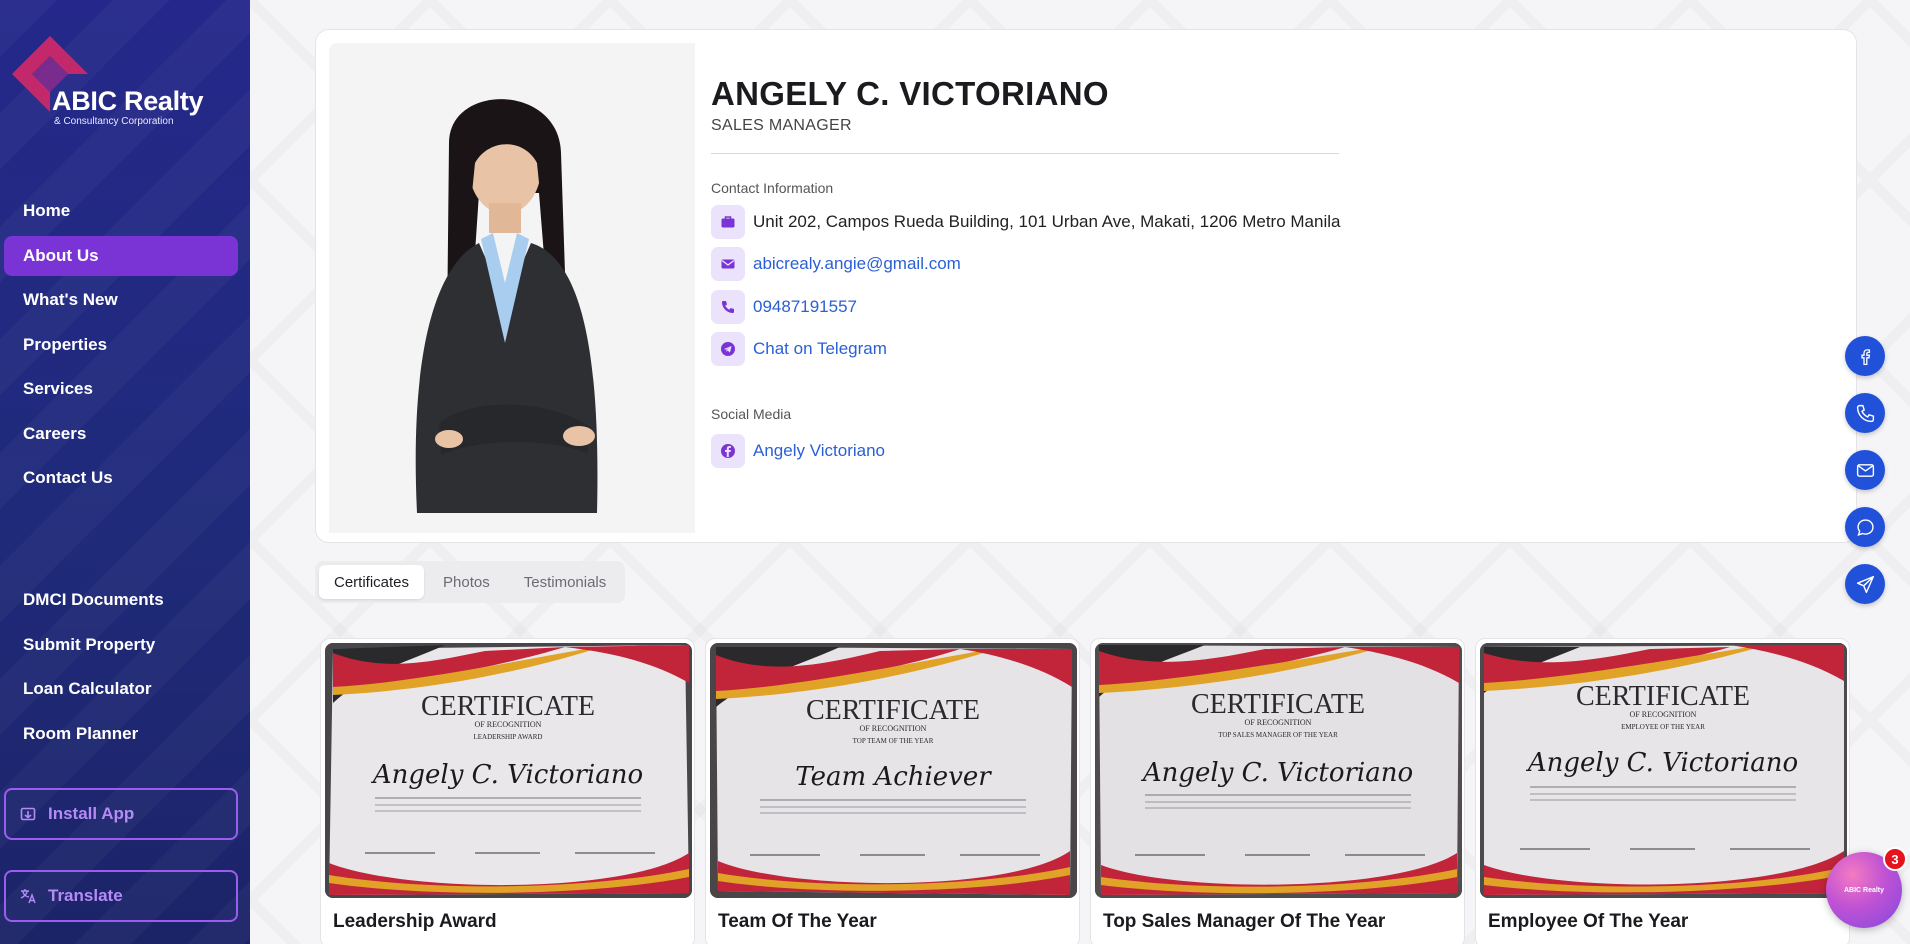 The height and width of the screenshot is (944, 1910). Describe the element at coordinates (910, 93) in the screenshot. I see `profile-name: ANGELY C. VICTORIANO` at that location.